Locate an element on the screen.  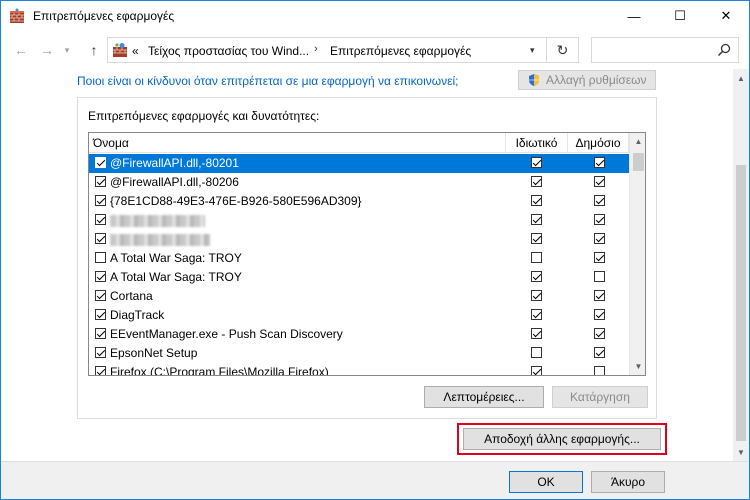
table-row: {78E1CD88-49E3-476E-B926-580E596AD309} is located at coordinates (359, 201).